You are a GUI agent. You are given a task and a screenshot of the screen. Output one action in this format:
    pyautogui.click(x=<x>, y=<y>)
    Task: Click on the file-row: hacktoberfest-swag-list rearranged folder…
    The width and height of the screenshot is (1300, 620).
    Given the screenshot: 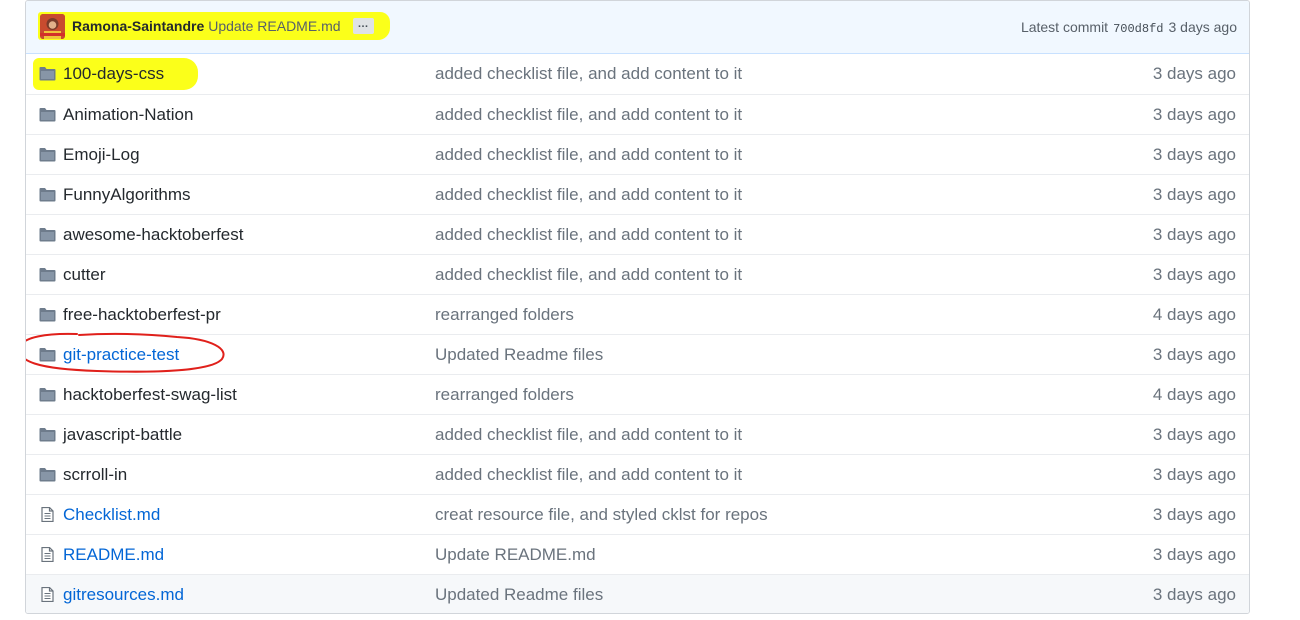 What is the action you would take?
    pyautogui.click(x=637, y=394)
    